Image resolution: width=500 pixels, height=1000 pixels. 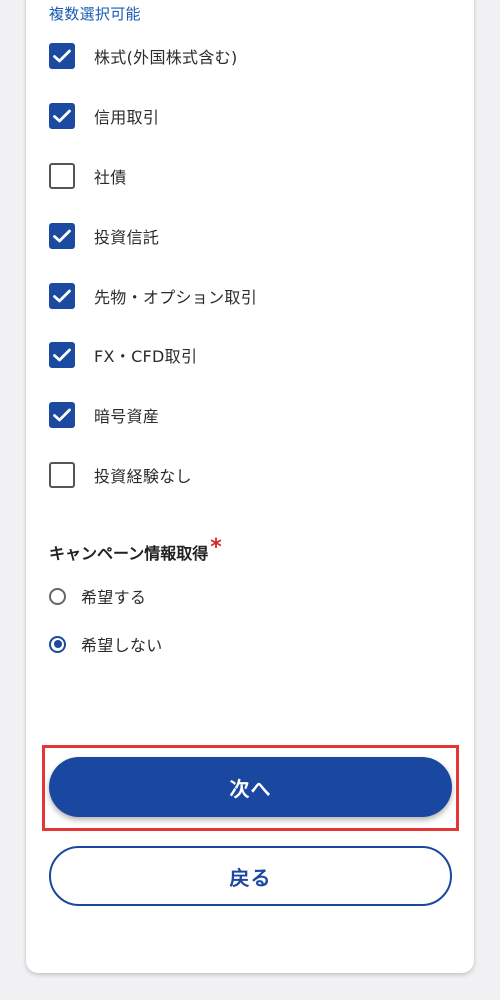 I want to click on radio-campaign-no: 希望しない, so click(x=106, y=644).